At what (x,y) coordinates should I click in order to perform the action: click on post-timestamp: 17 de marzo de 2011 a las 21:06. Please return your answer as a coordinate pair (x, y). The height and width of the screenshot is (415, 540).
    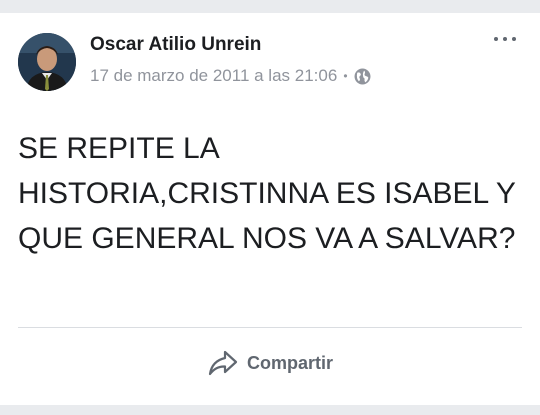
    Looking at the image, I should click on (213, 76).